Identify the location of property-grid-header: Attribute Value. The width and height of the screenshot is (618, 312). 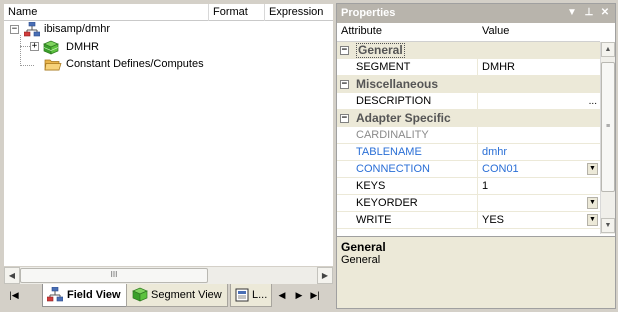
(468, 32).